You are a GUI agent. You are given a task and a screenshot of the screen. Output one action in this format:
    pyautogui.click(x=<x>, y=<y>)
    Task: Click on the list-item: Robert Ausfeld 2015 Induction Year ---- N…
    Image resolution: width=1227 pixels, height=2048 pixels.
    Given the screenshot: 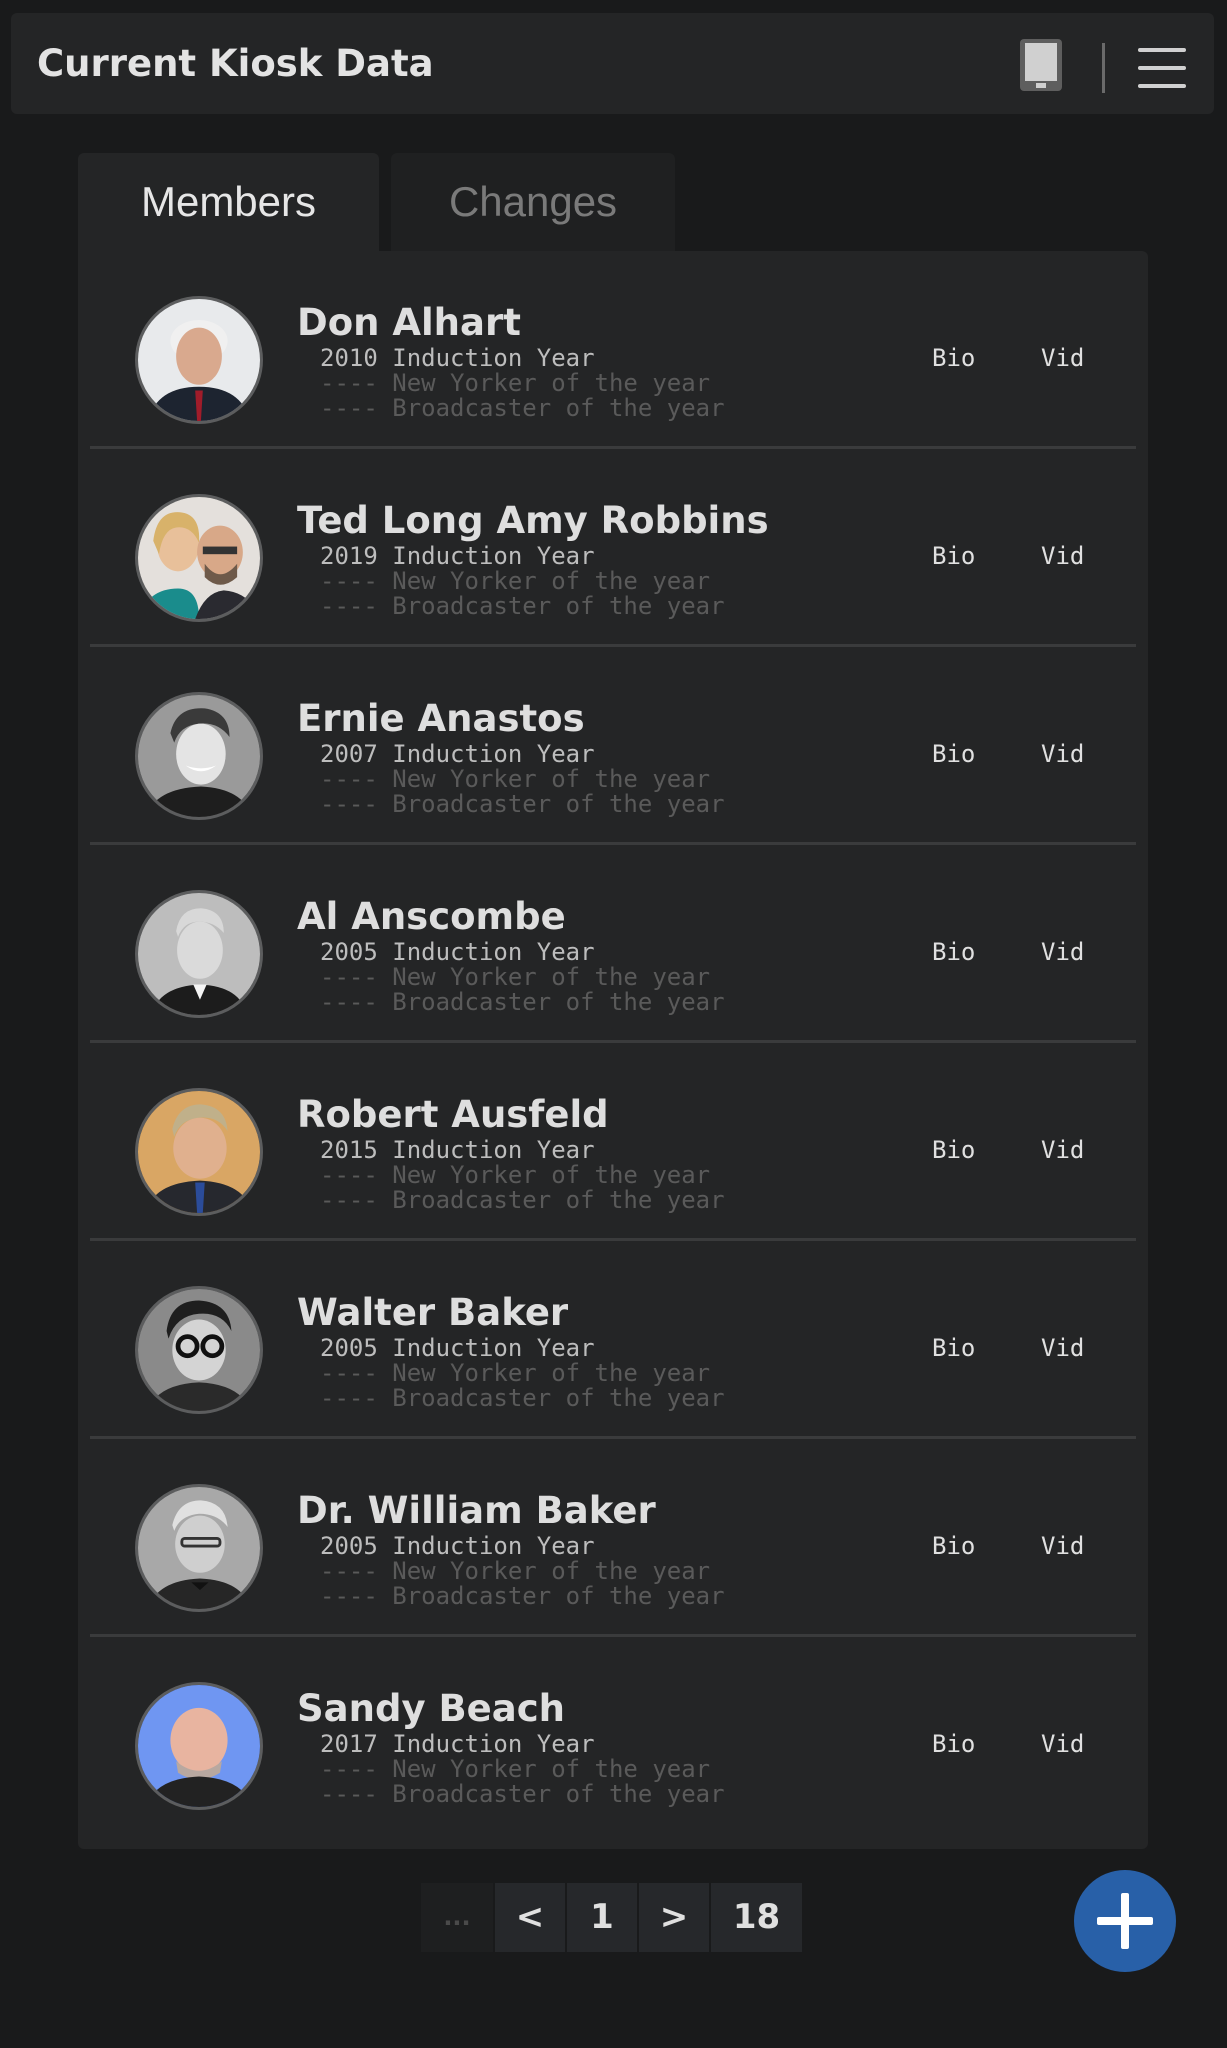 What is the action you would take?
    pyautogui.click(x=613, y=1142)
    